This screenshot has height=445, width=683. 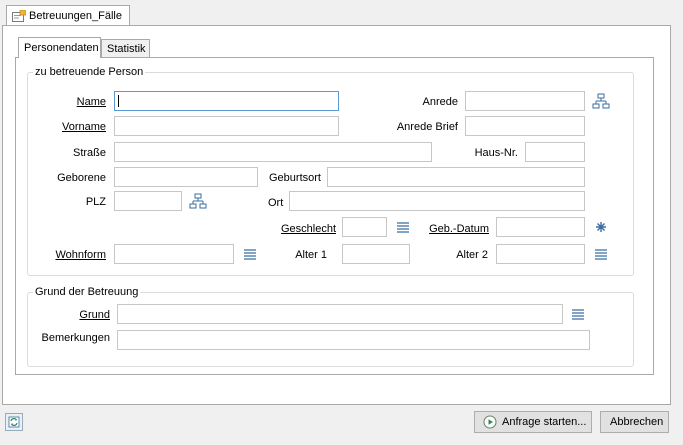 I want to click on geschlecht-label: Geschlecht, so click(x=308, y=229).